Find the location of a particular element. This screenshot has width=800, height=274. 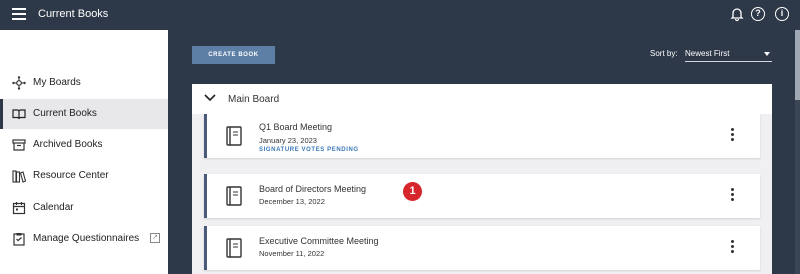

book-title: Q1 Board Meeting is located at coordinates (295, 127).